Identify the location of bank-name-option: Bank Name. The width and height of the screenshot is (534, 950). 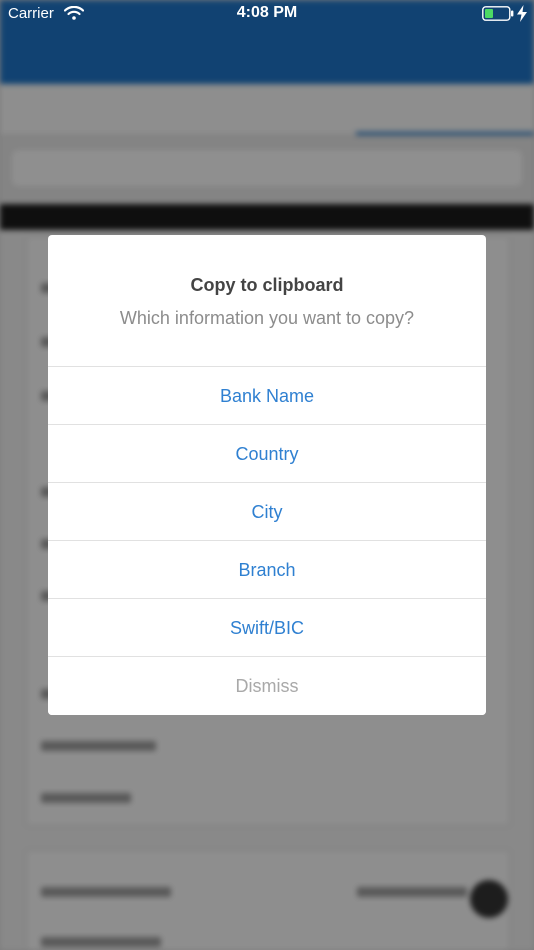
(267, 396).